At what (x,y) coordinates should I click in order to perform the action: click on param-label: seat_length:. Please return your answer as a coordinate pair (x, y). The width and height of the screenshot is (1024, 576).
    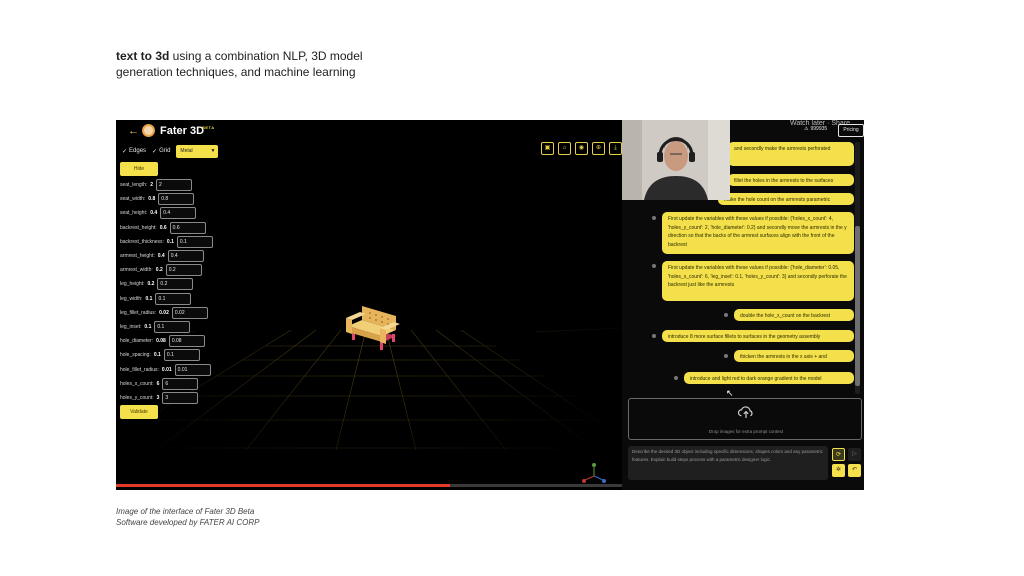
    Looking at the image, I should click on (134, 185).